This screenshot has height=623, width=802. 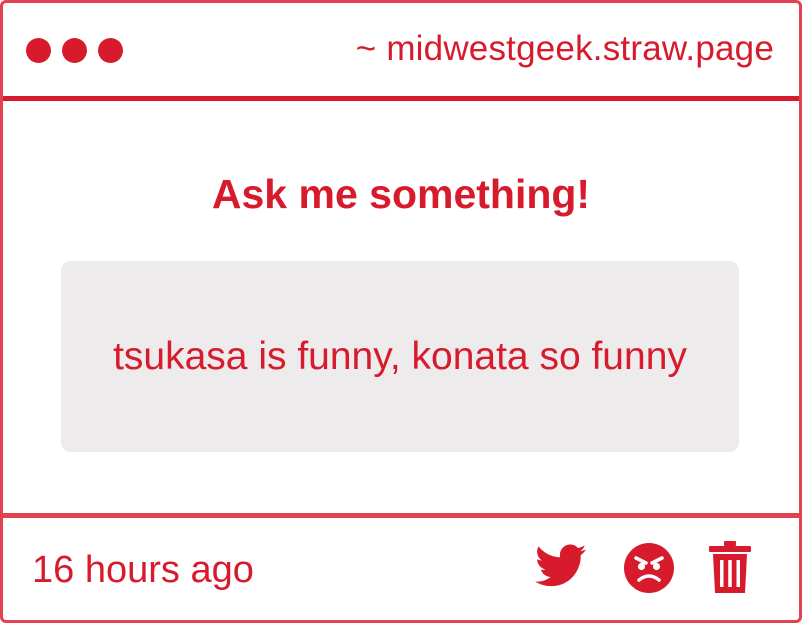 I want to click on angry-face-icon, so click(x=649, y=568).